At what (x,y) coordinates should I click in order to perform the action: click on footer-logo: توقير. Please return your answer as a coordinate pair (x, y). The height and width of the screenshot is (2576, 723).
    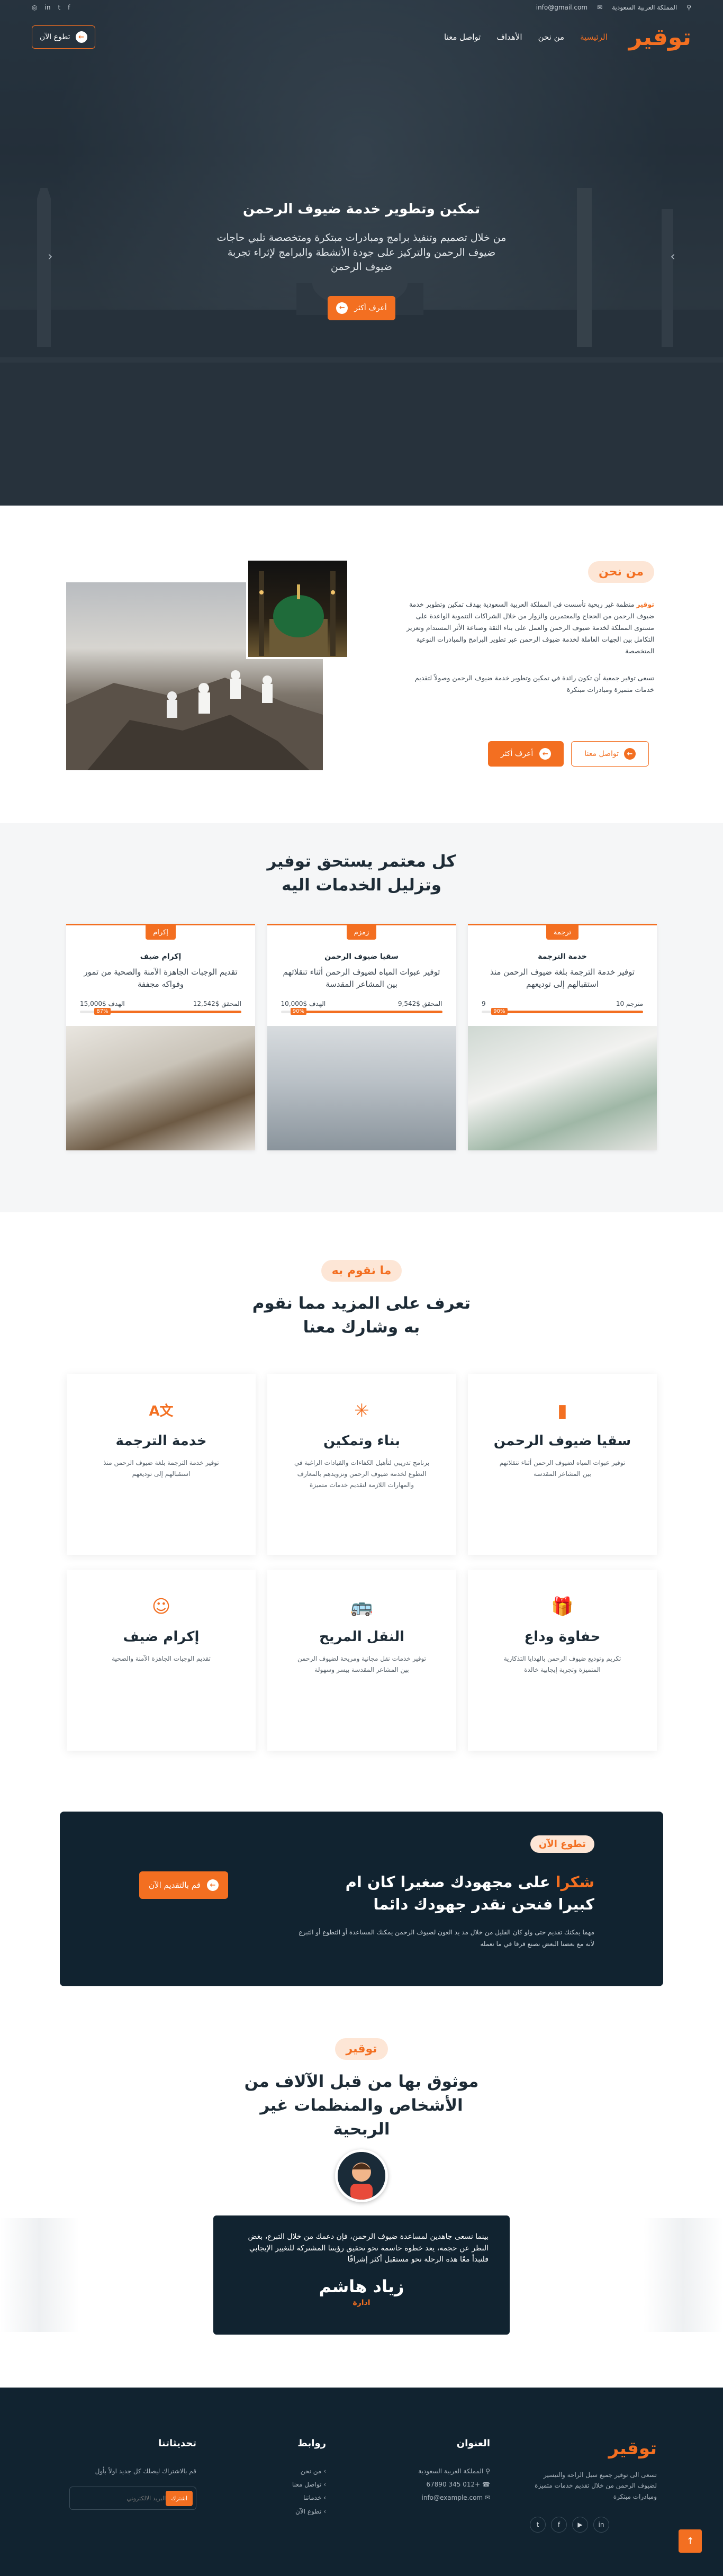
    Looking at the image, I should click on (593, 2449).